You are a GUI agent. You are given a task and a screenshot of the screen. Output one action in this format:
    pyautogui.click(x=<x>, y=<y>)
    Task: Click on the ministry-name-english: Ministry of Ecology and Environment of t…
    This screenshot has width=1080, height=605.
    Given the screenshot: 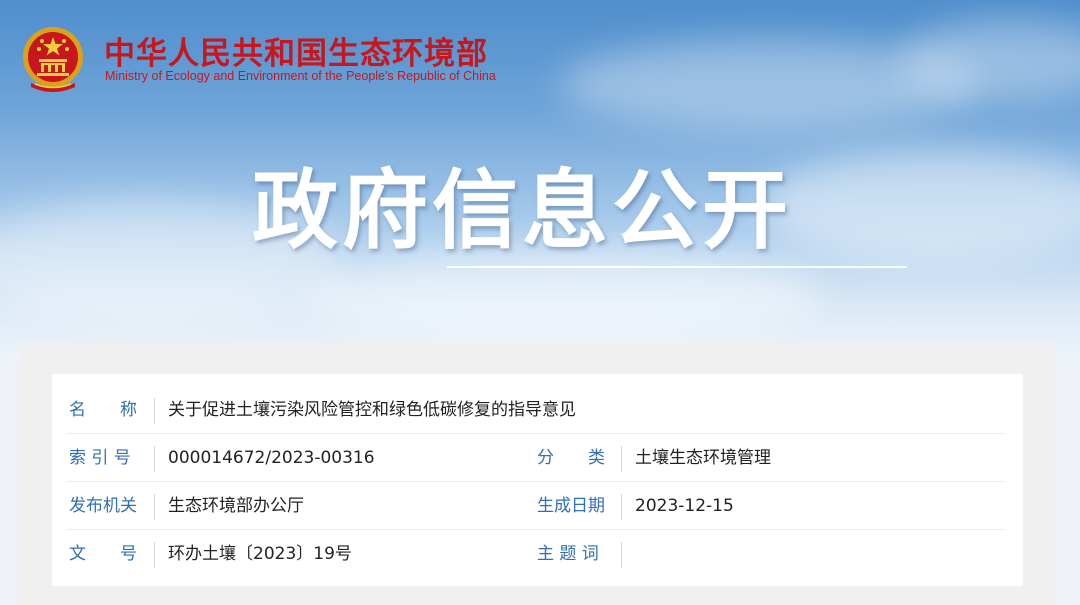 What is the action you would take?
    pyautogui.click(x=300, y=76)
    